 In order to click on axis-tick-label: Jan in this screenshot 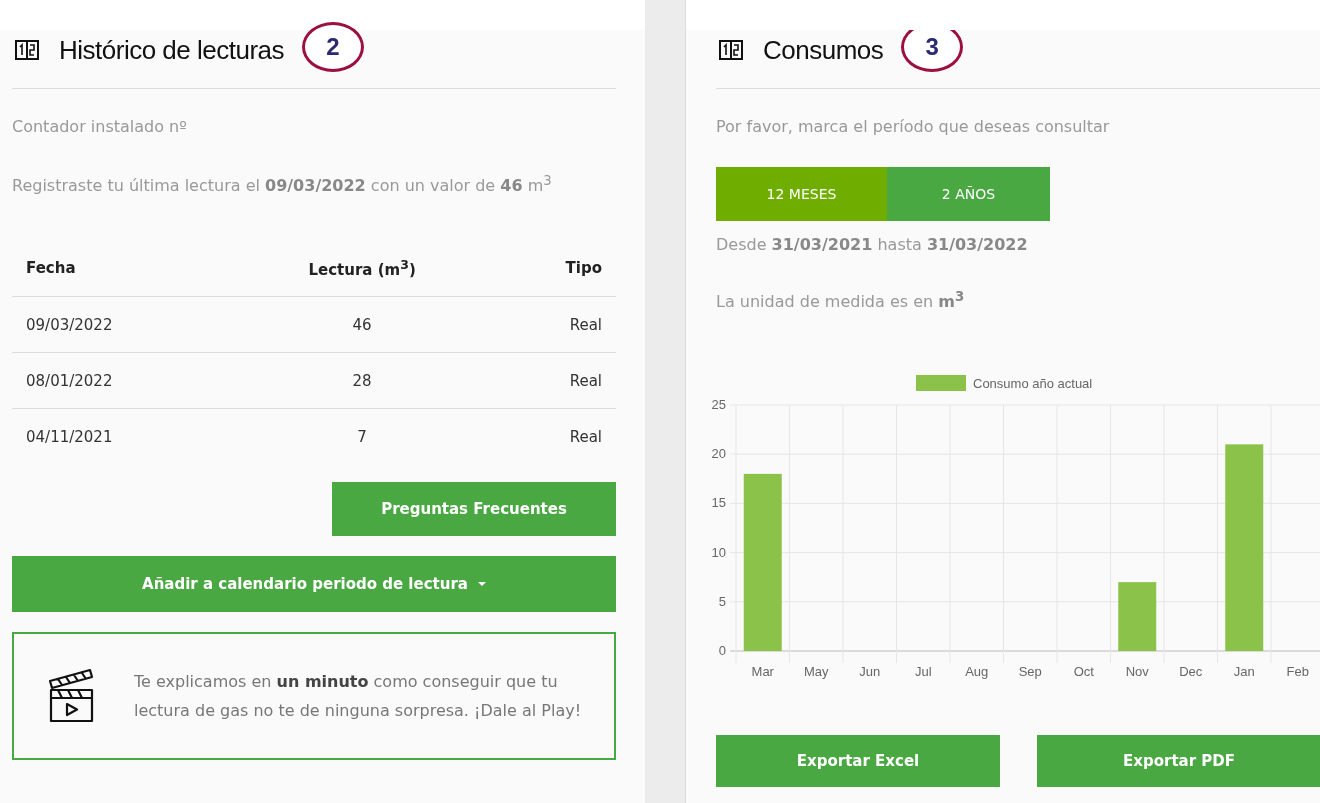, I will do `click(1244, 672)`.